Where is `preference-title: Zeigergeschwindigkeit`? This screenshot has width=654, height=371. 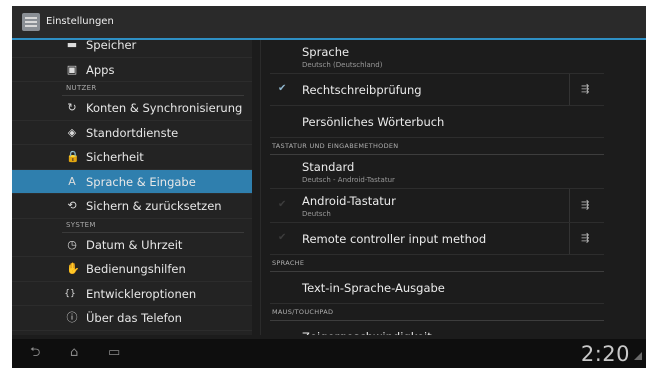 preference-title: Zeigergeschwindigkeit is located at coordinates (367, 332).